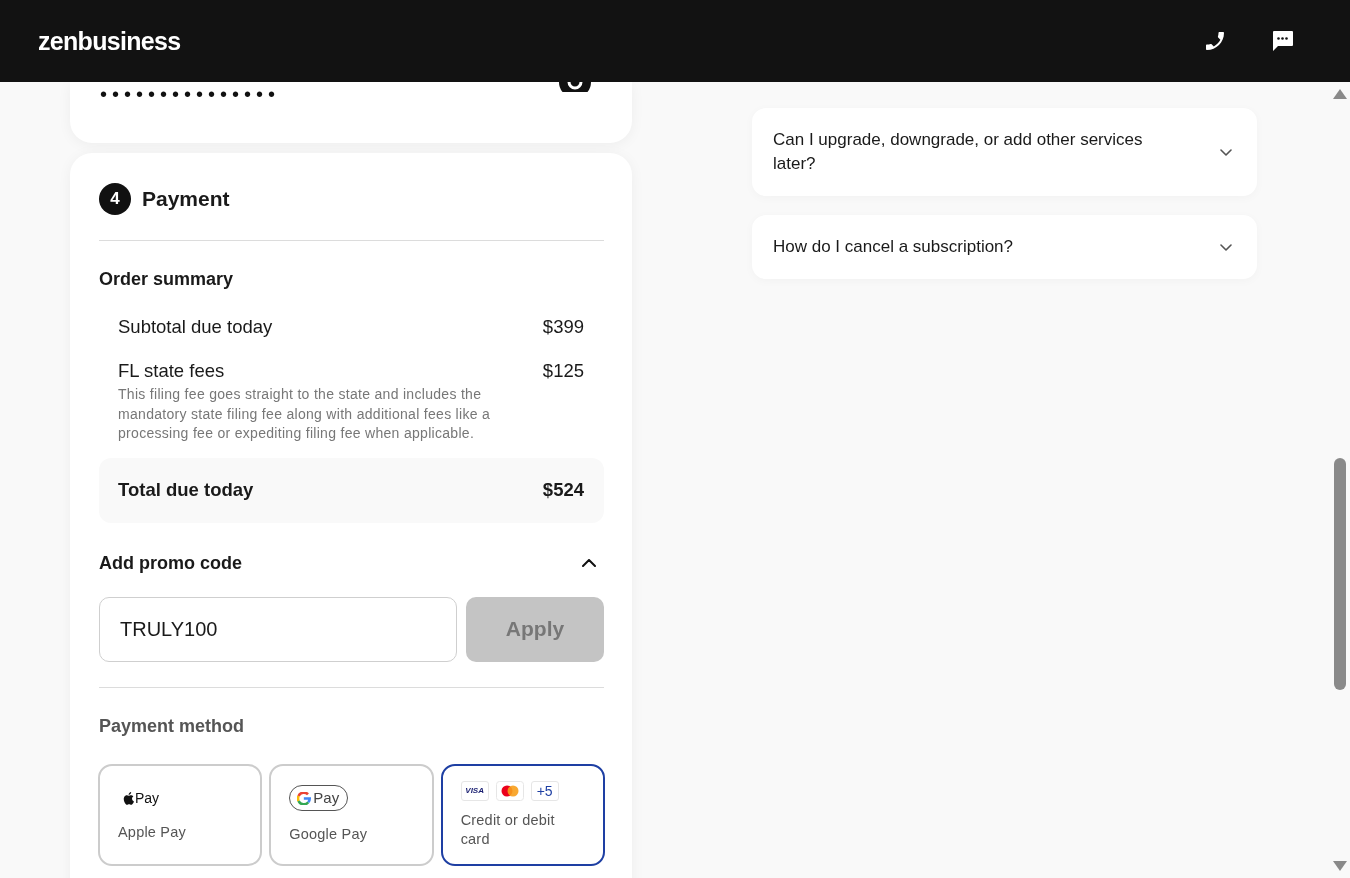  Describe the element at coordinates (167, 279) in the screenshot. I see `order-summary-title: Order summary` at that location.